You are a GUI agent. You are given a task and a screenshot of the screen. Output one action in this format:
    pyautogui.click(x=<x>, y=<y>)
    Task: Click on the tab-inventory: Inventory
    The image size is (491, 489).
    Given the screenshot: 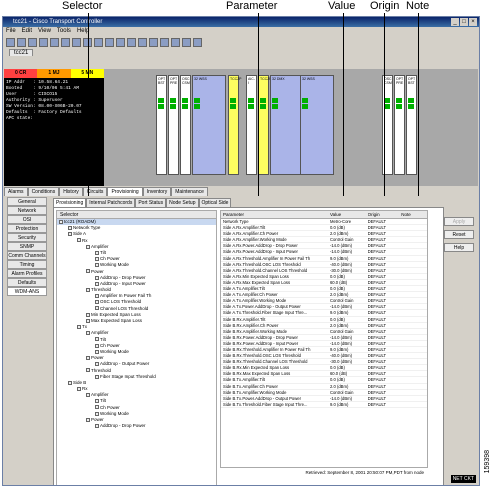 What is the action you would take?
    pyautogui.click(x=157, y=191)
    